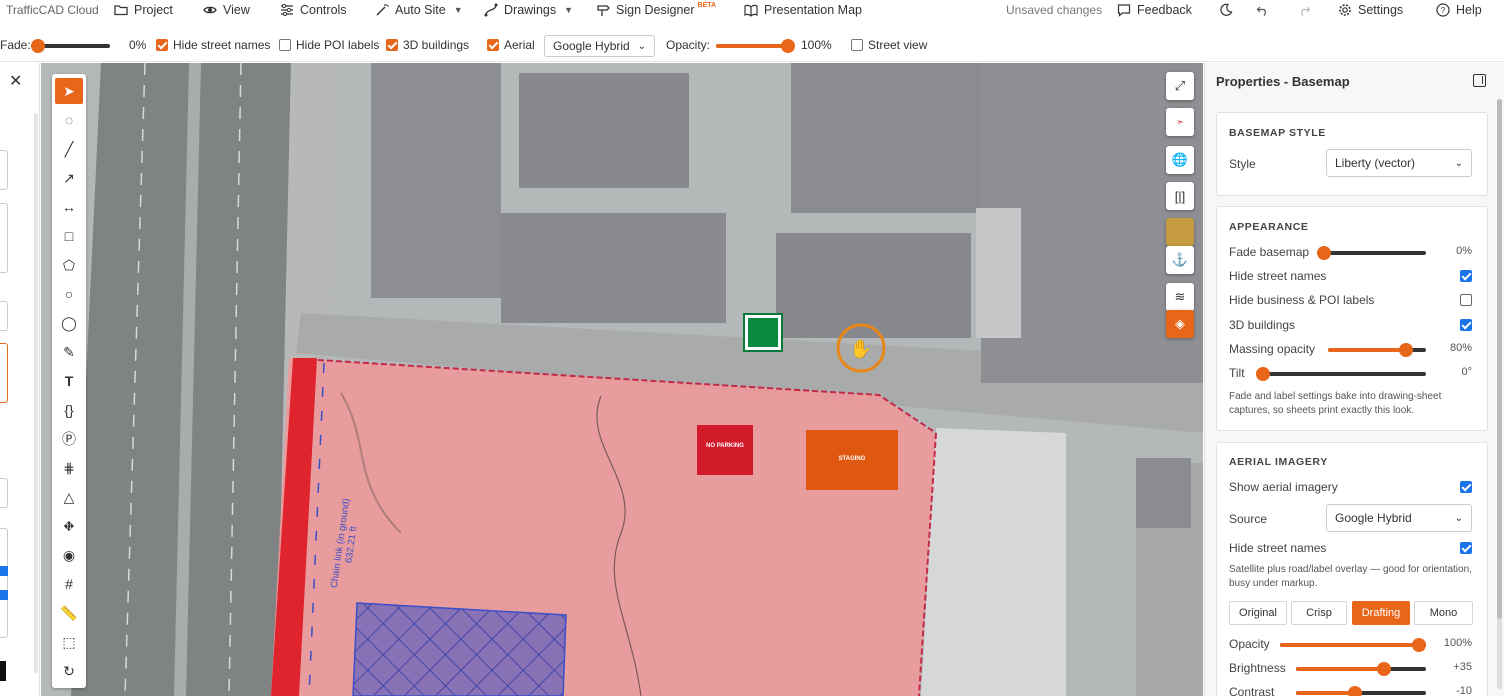 The image size is (1504, 696). I want to click on arc-tool: ↗, so click(69, 178).